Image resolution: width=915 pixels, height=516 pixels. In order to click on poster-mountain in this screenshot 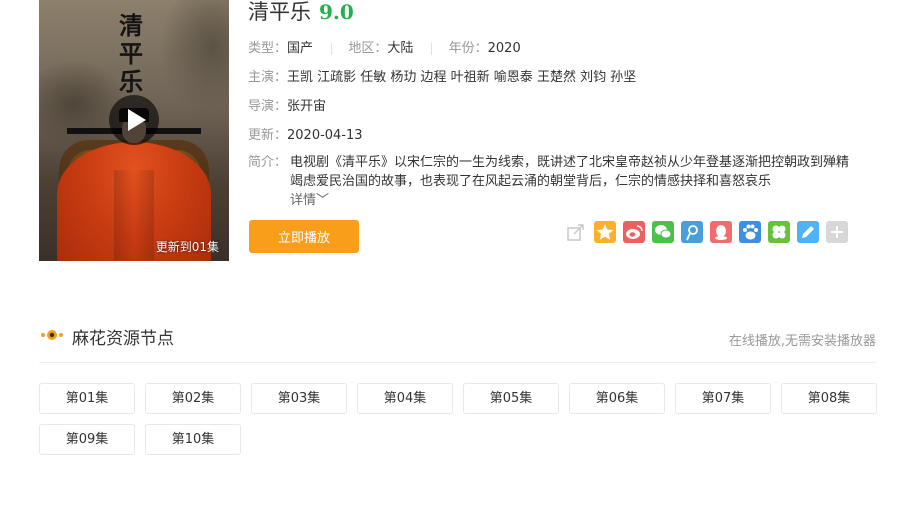, I will do `click(194, 60)`.